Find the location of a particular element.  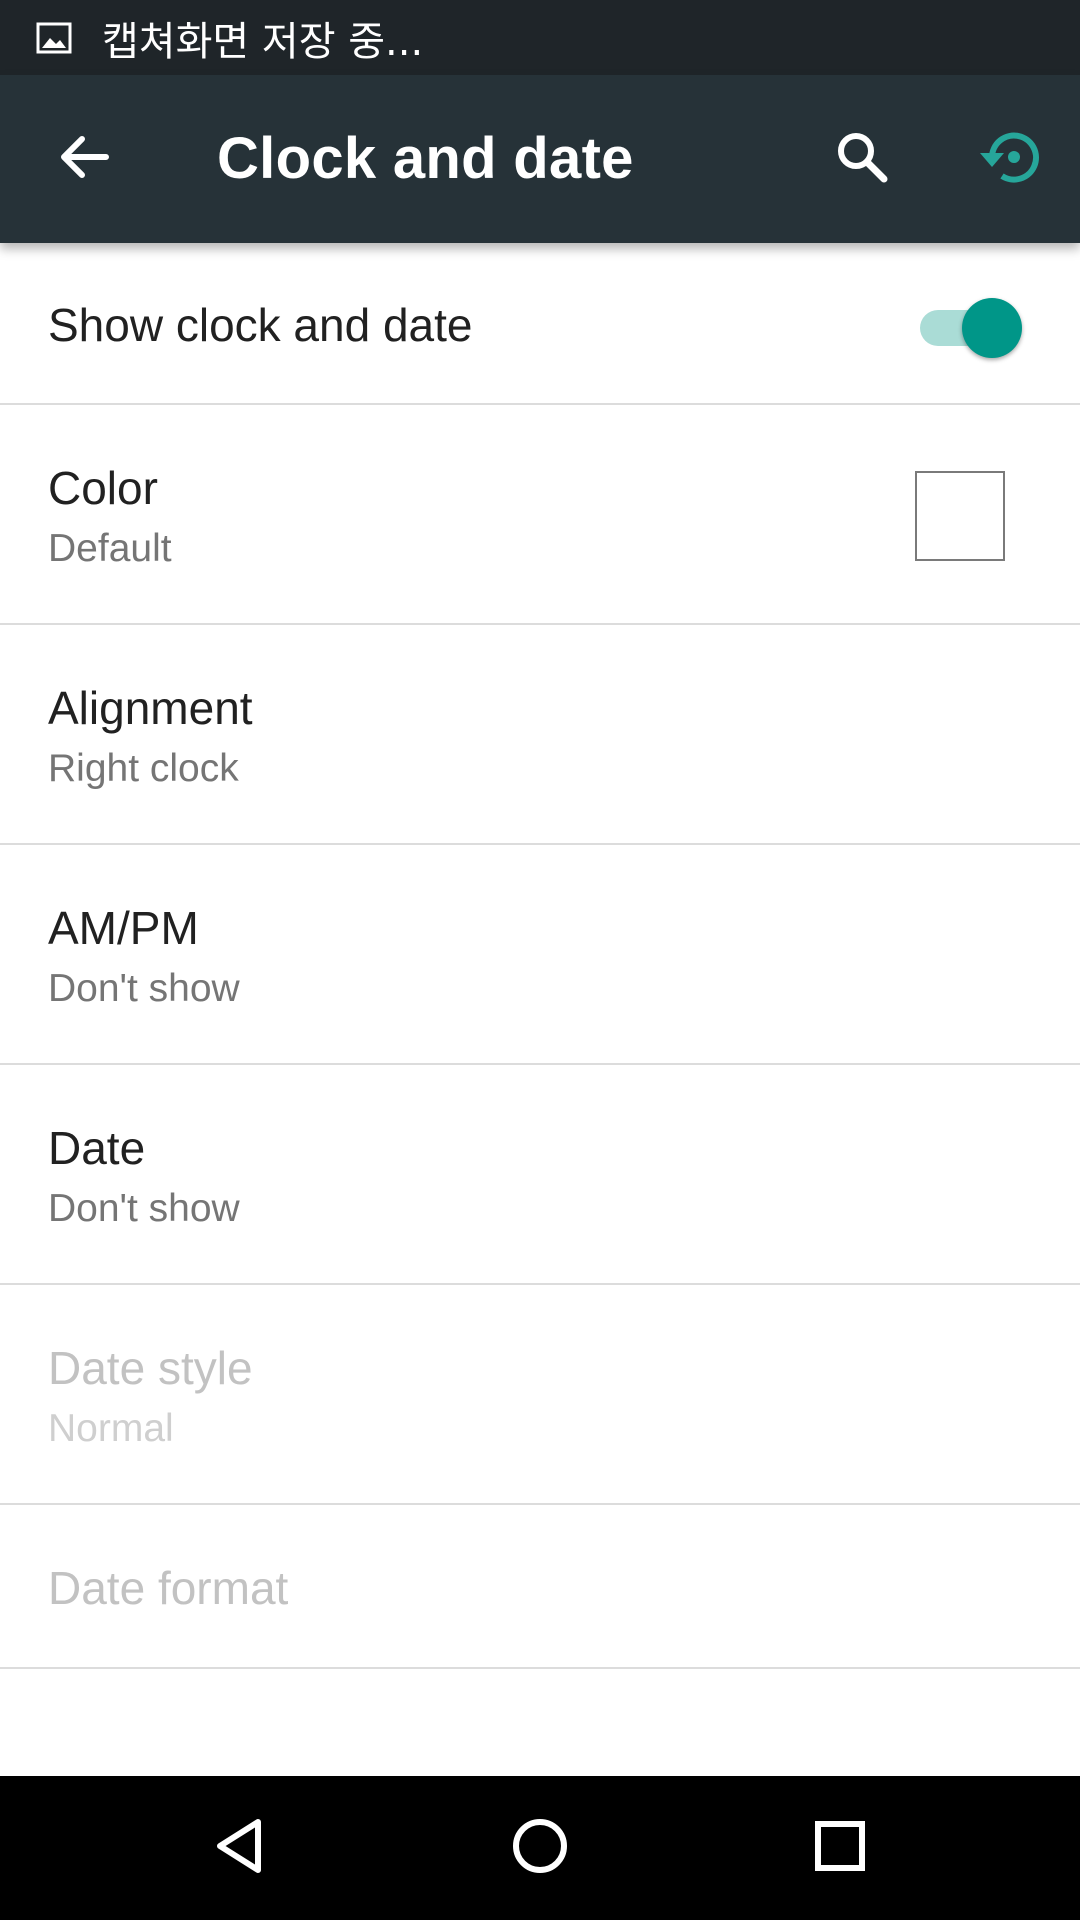

color-swatch is located at coordinates (960, 516).